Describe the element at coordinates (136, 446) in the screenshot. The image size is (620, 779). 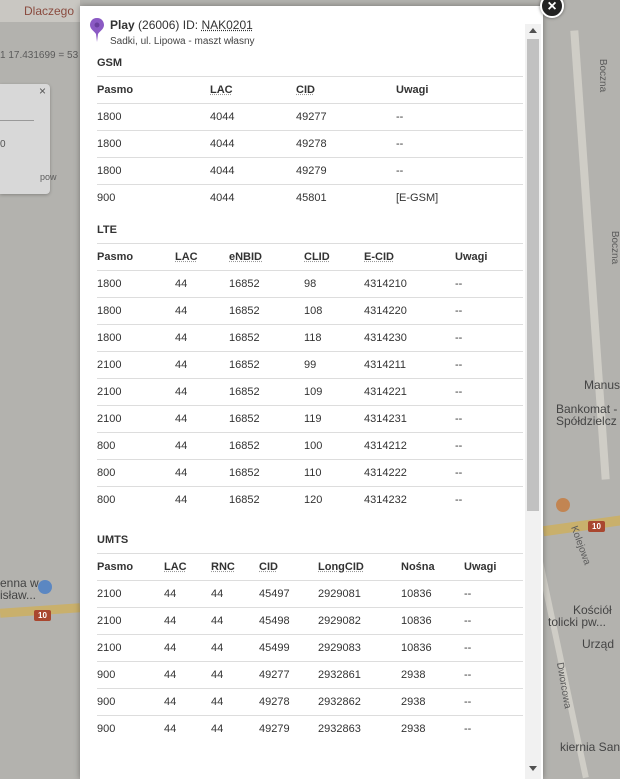
I see `lte-cell: 800` at that location.